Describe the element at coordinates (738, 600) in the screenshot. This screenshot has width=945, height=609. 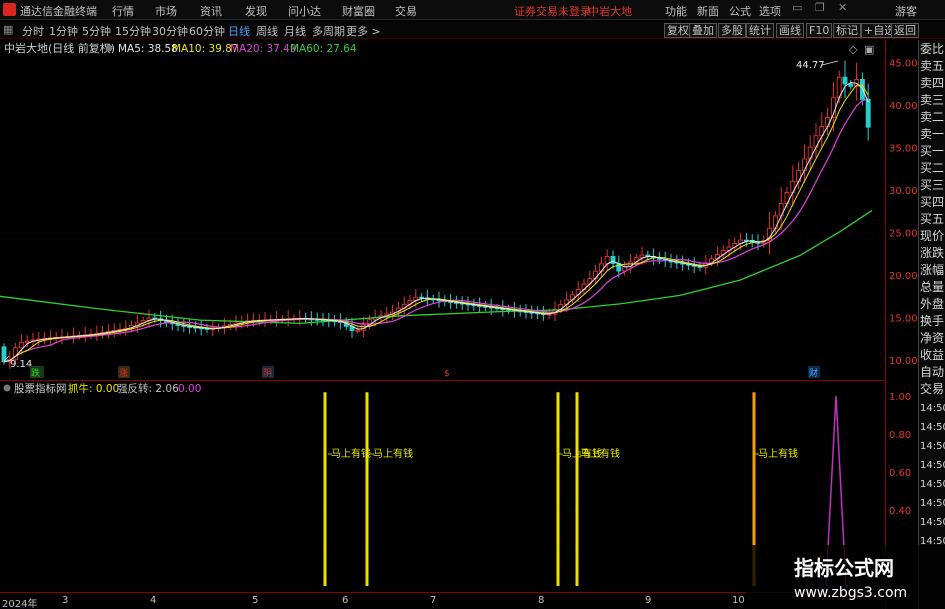
I see `date-tick: 10` at that location.